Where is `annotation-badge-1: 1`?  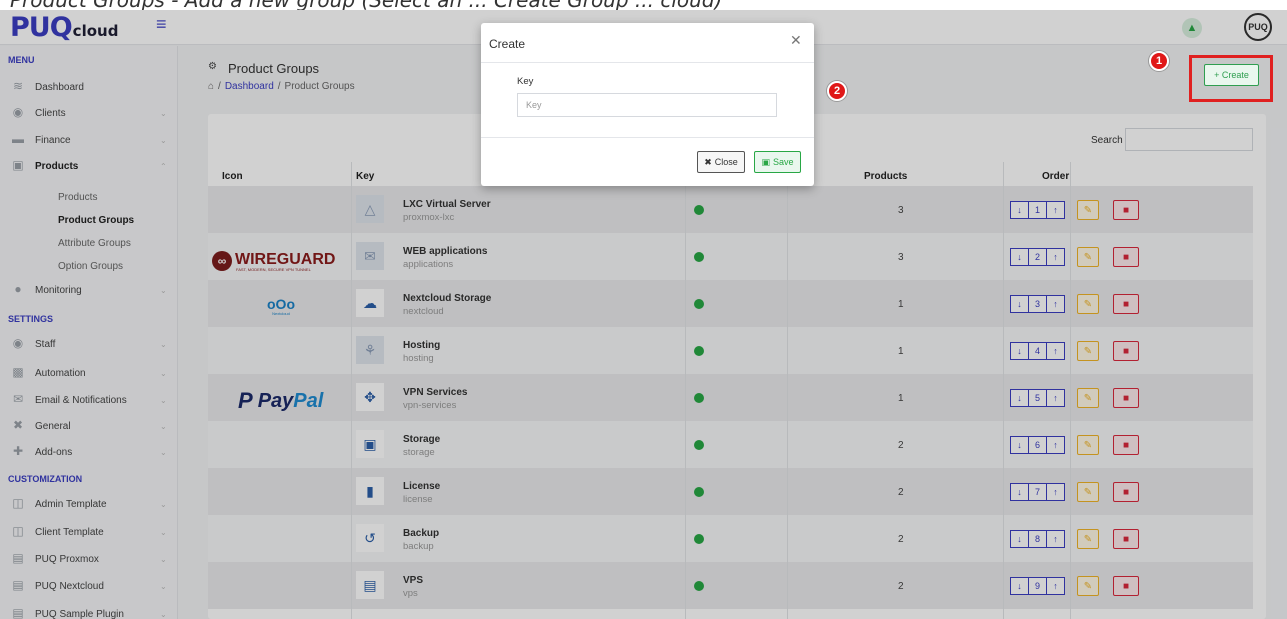
annotation-badge-1: 1 is located at coordinates (1159, 61).